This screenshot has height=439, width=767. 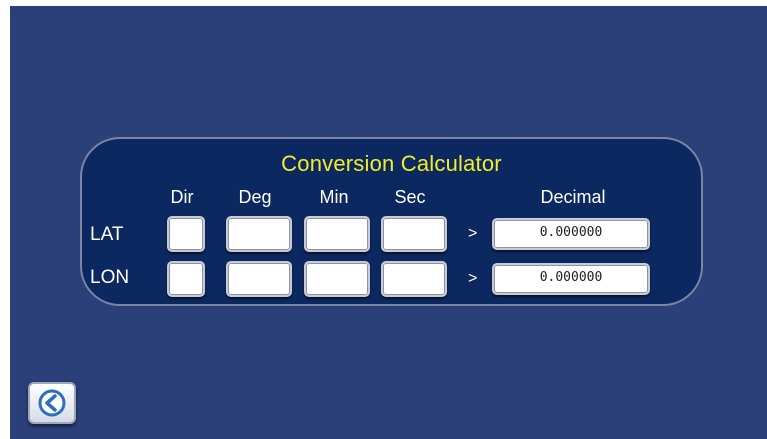 What do you see at coordinates (410, 197) in the screenshot?
I see `sec-header: Sec` at bounding box center [410, 197].